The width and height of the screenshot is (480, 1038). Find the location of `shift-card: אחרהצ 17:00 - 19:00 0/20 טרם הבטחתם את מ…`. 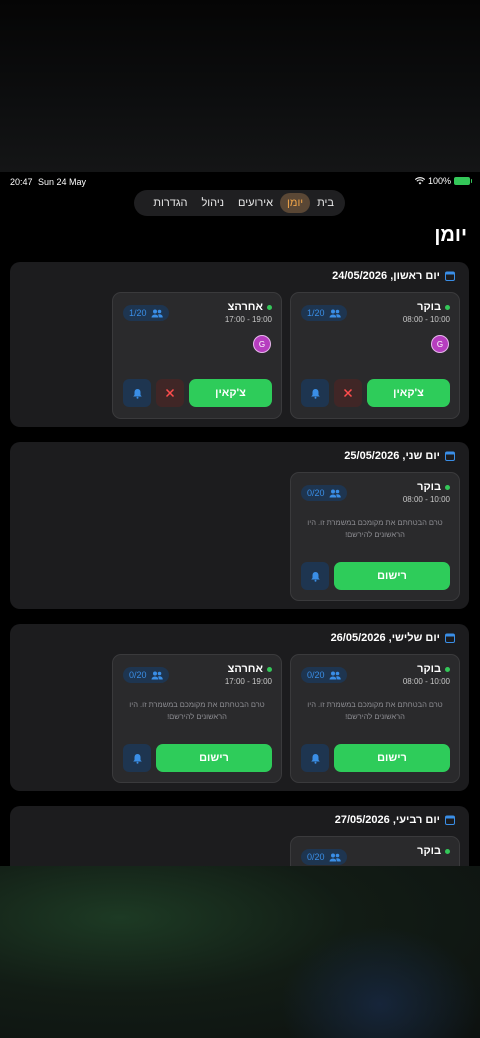

shift-card: אחרהצ 17:00 - 19:00 0/20 טרם הבטחתם את מ… is located at coordinates (197, 718).